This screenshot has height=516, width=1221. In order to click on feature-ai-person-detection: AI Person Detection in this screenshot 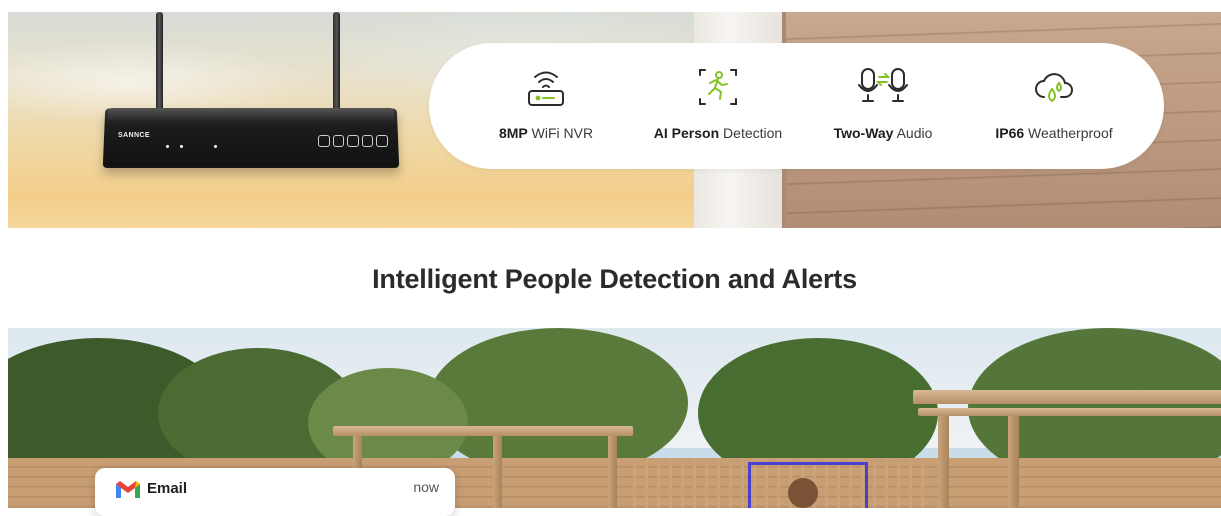, I will do `click(718, 102)`.